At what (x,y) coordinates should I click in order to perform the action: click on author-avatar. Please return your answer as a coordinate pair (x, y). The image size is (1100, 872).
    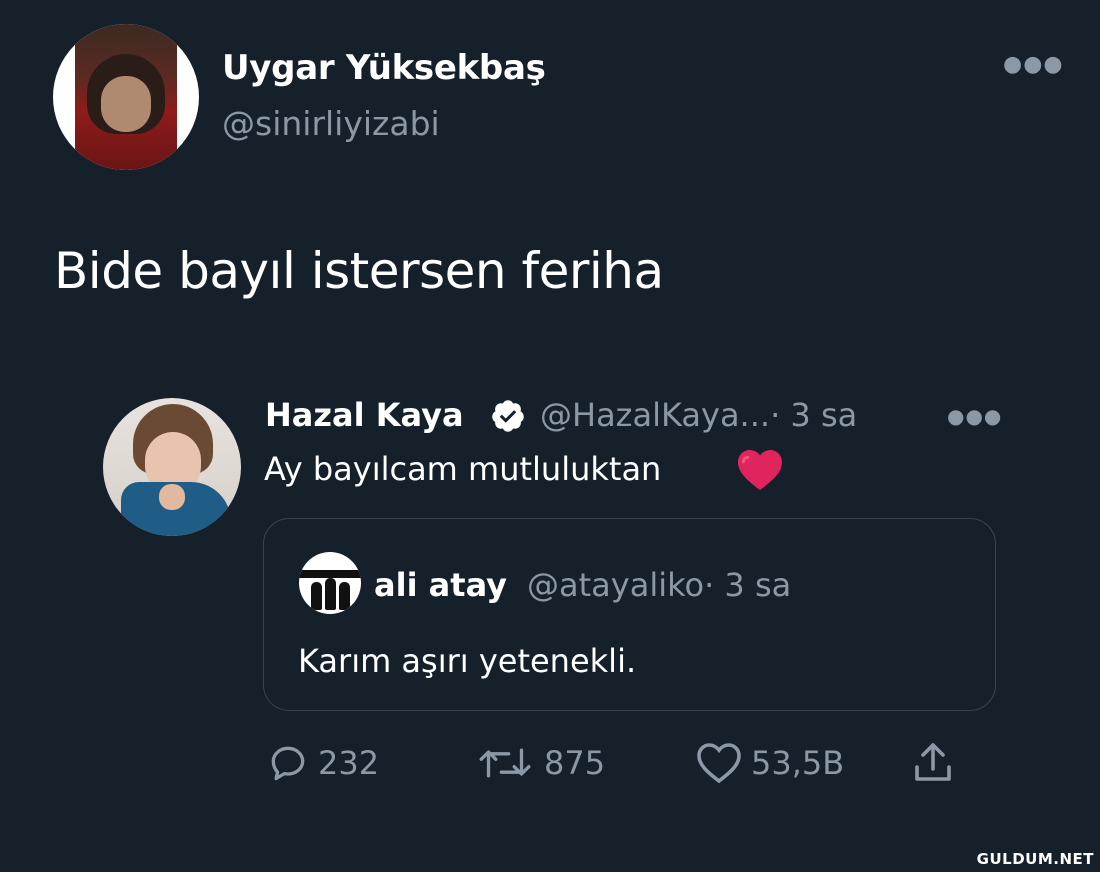
    Looking at the image, I should click on (126, 97).